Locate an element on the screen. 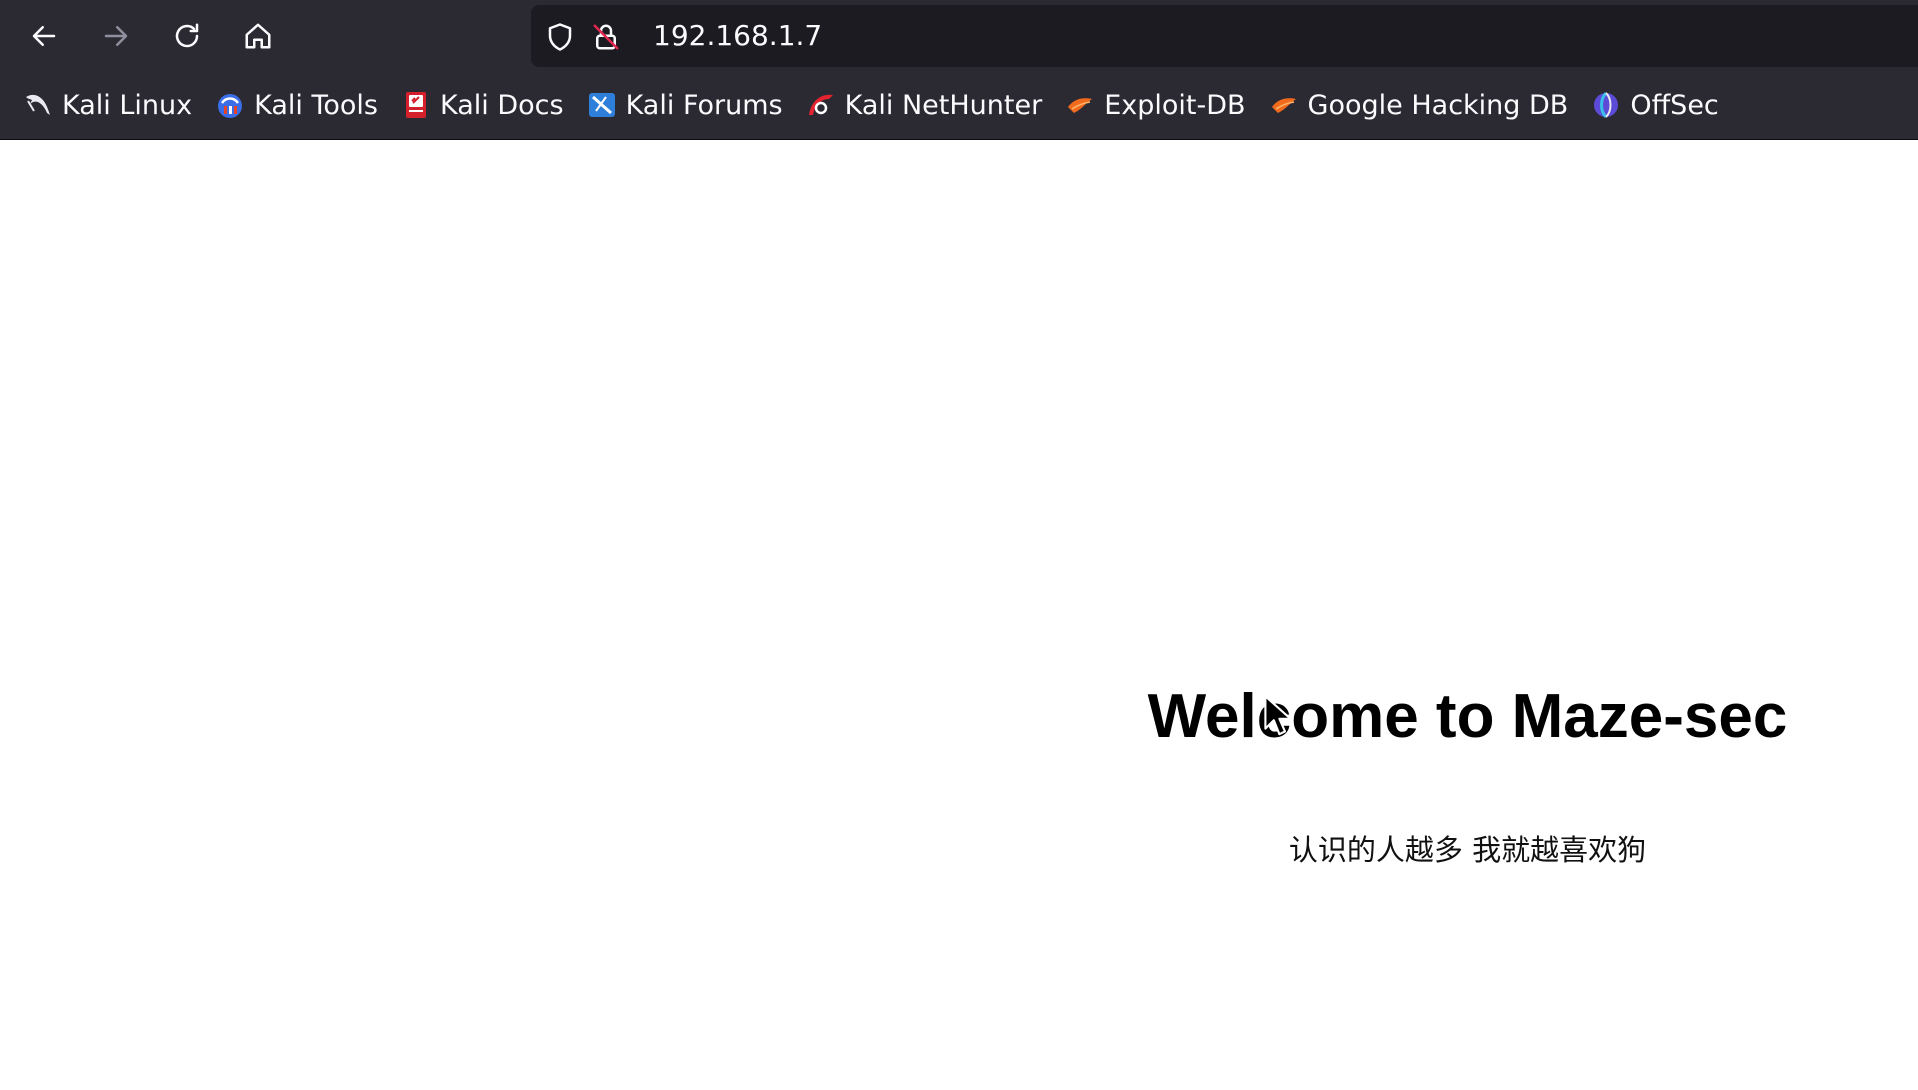  kali-docs-icon is located at coordinates (415, 105).